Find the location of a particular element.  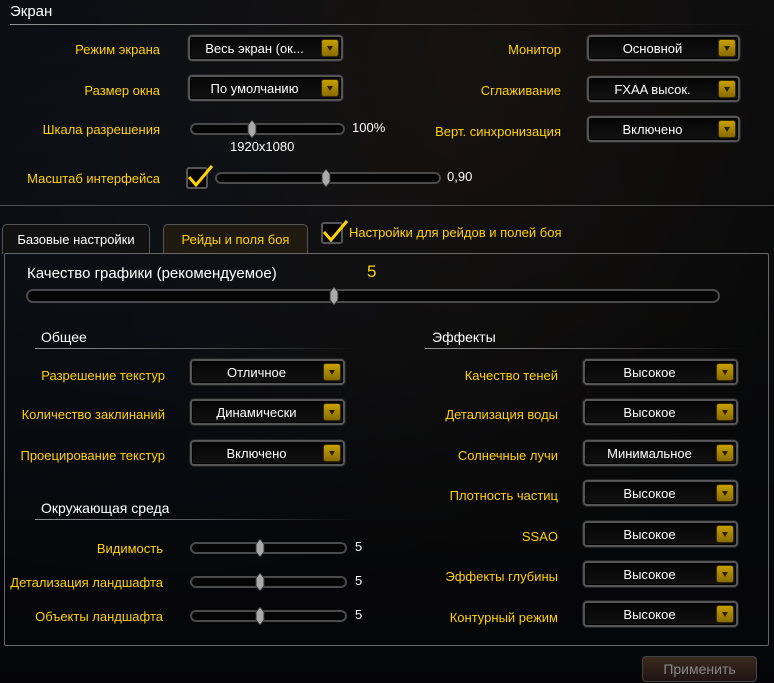

raid-settings-checkbox is located at coordinates (335, 232).